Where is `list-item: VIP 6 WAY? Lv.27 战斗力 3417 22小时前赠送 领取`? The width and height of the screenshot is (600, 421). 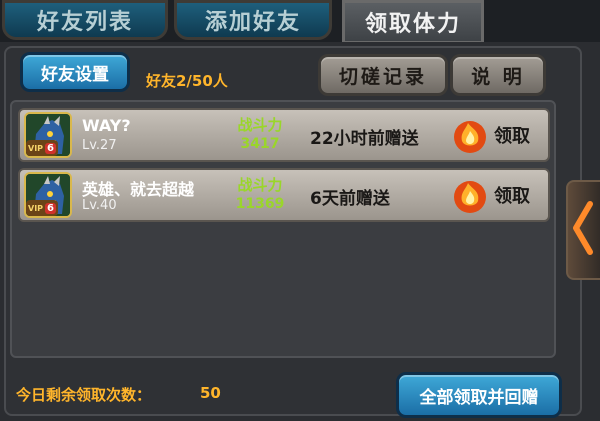 list-item: VIP 6 WAY? Lv.27 战斗力 3417 22小时前赠送 领取 is located at coordinates (284, 135).